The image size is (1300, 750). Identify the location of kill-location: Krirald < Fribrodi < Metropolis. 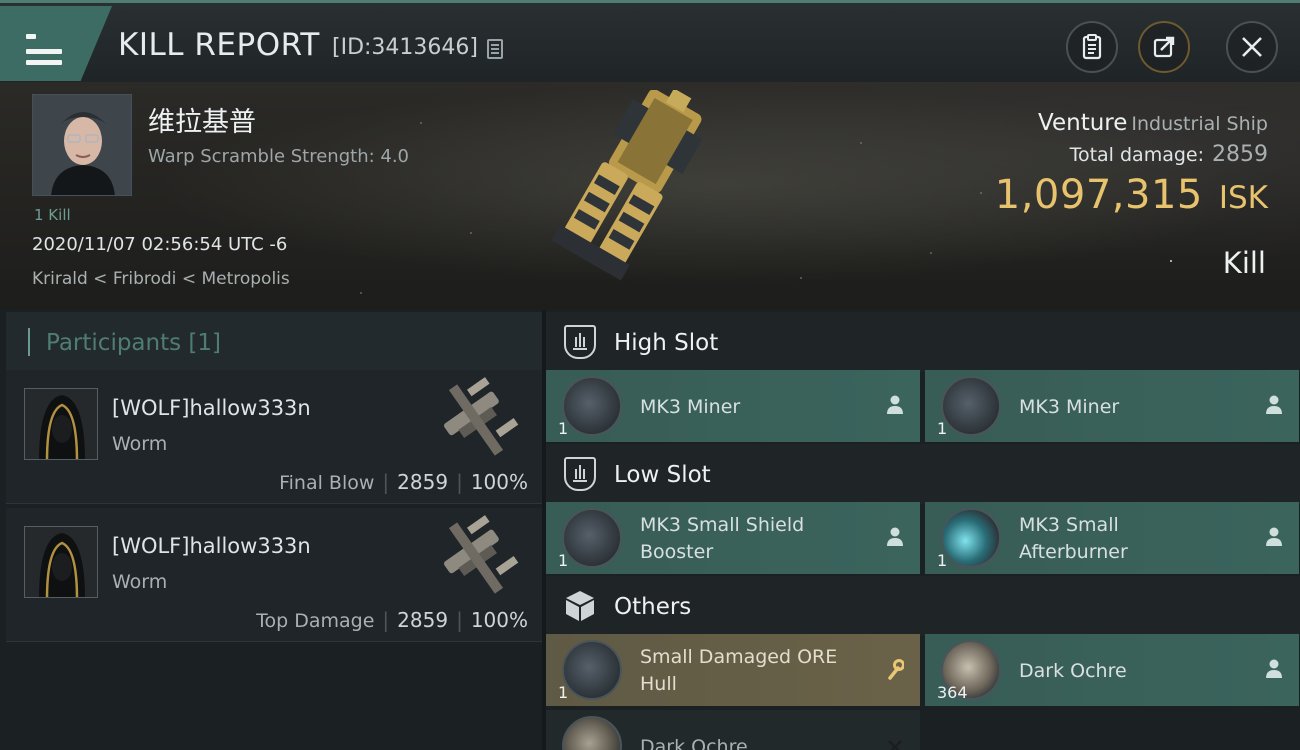
(161, 279).